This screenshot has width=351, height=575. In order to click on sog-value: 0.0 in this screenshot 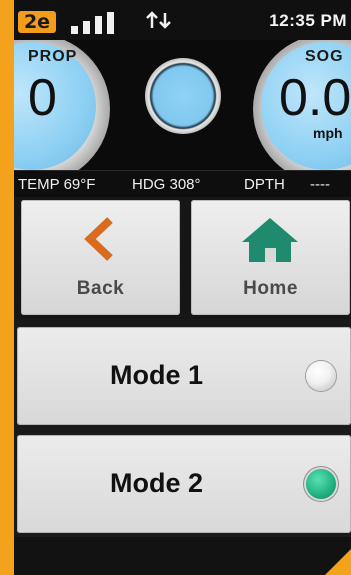, I will do `click(315, 98)`.